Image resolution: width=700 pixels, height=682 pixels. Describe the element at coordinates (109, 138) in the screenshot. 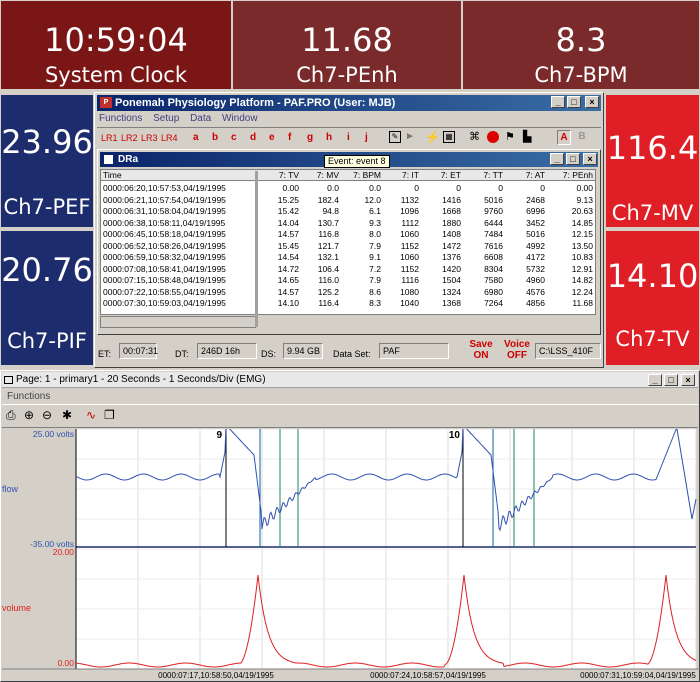

I see `lr1-button: LR1` at that location.